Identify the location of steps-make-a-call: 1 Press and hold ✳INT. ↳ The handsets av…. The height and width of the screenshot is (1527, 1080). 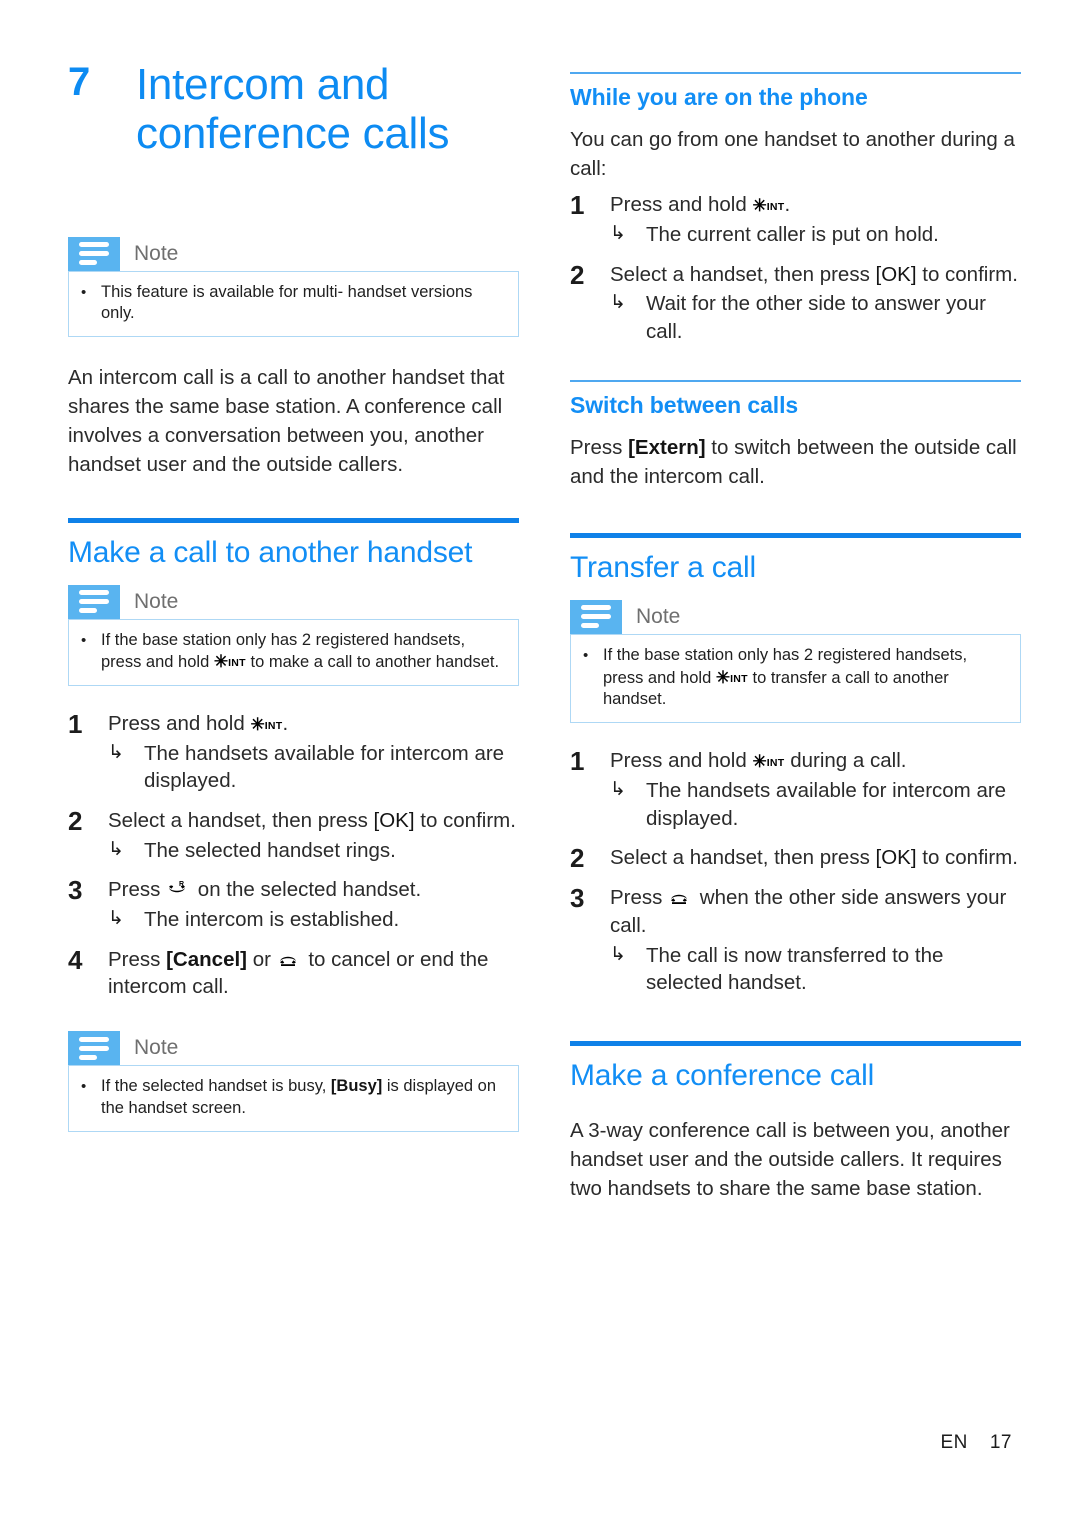
(293, 855).